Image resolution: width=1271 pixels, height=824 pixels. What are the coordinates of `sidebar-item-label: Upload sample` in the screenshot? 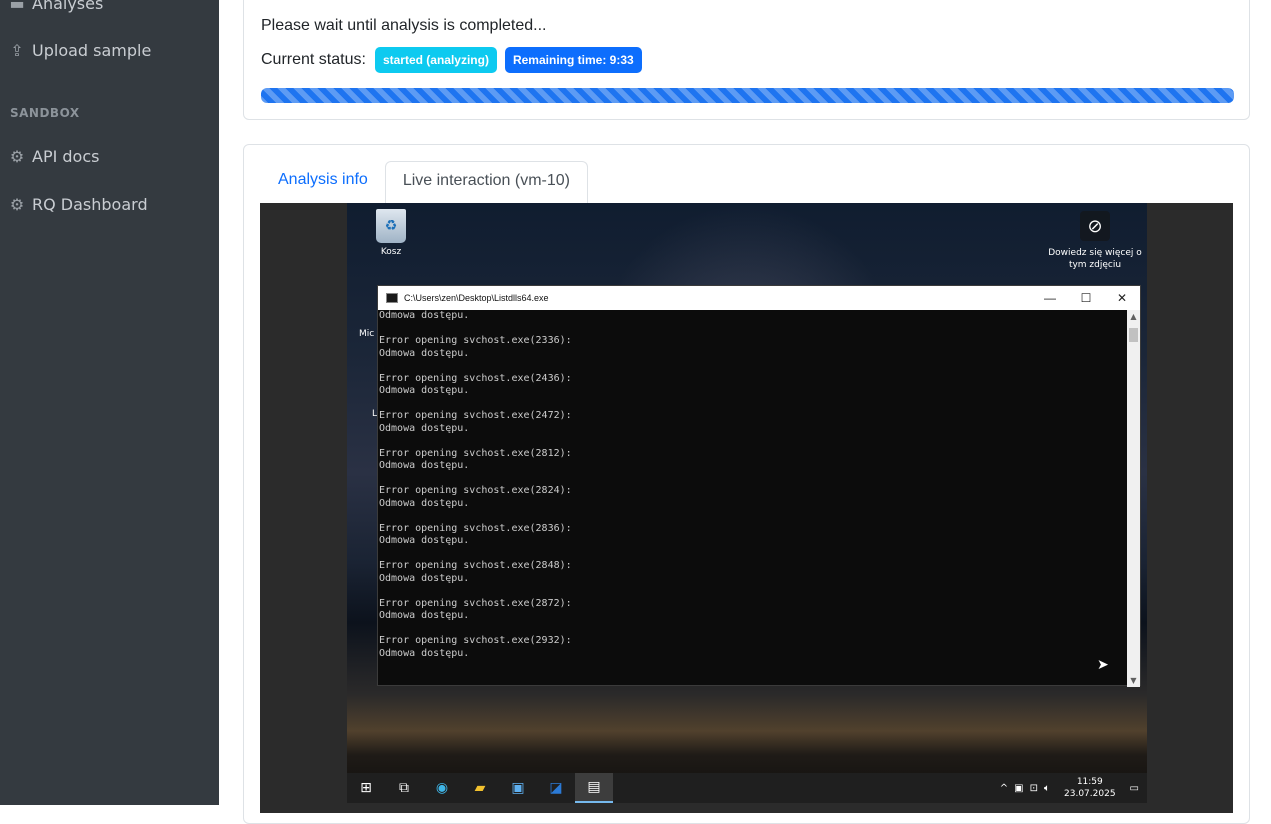 It's located at (92, 50).